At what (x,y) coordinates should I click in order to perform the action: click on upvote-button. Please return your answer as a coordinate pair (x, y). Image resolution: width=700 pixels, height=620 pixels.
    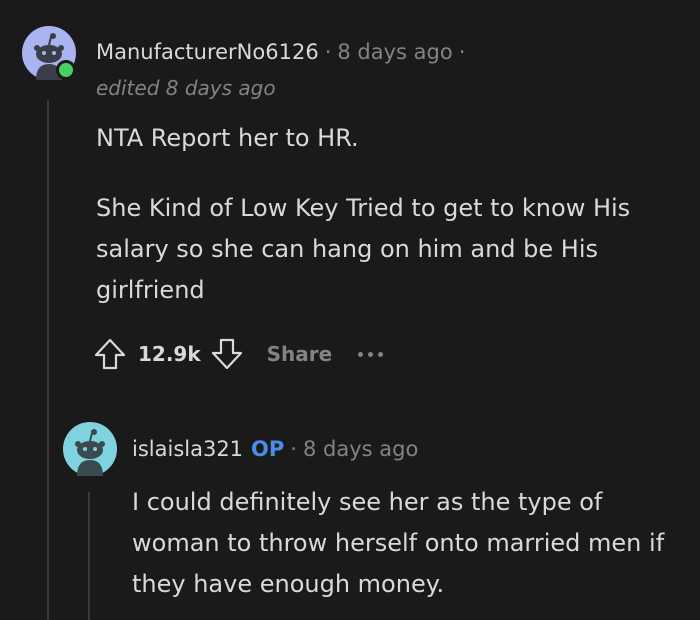
    Looking at the image, I should click on (110, 354).